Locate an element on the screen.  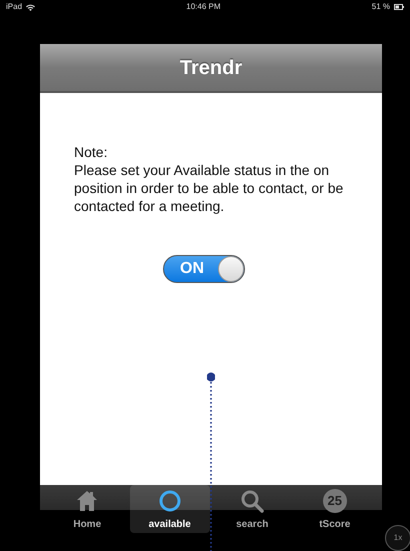
time-label: 10:46 PM is located at coordinates (203, 7).